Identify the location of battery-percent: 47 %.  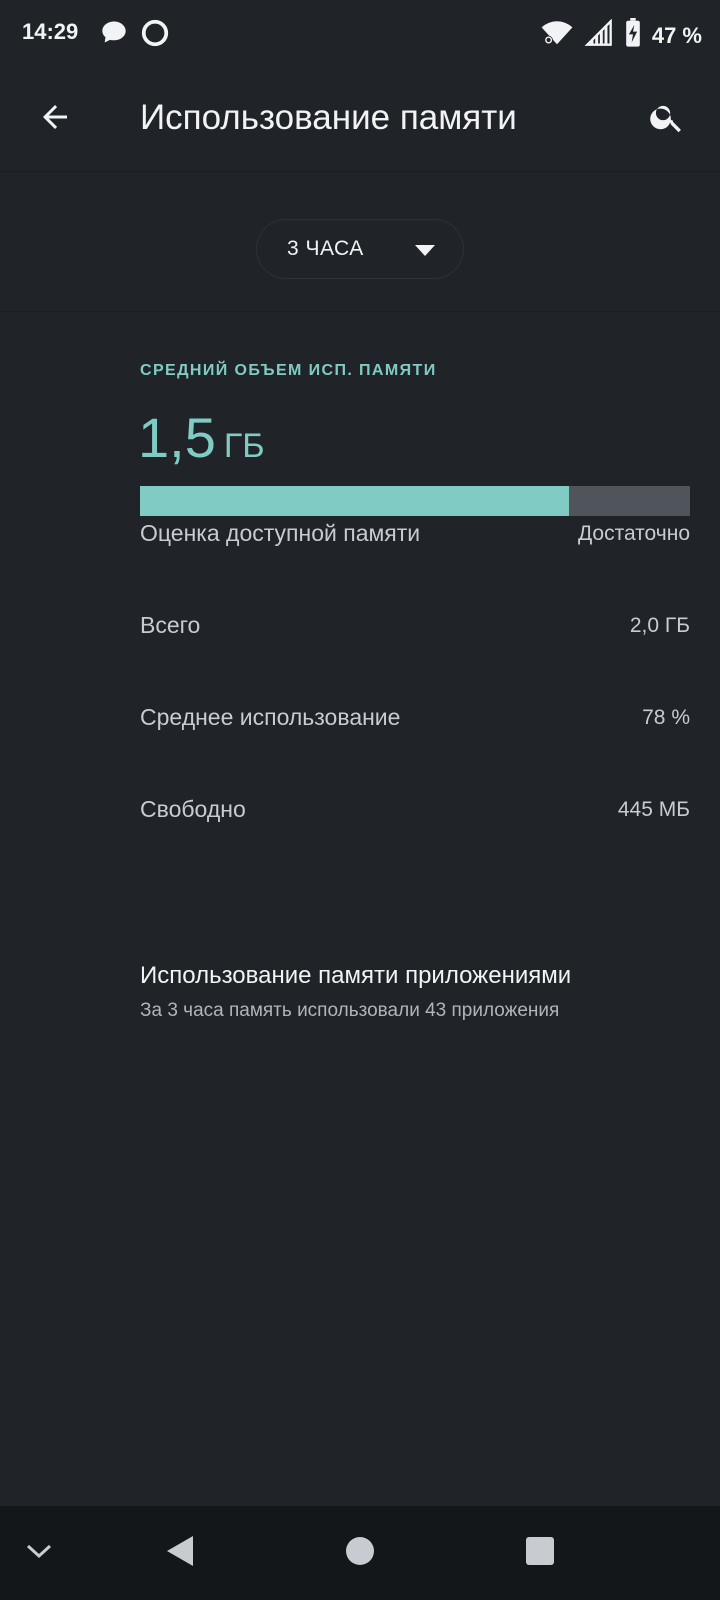
(676, 35).